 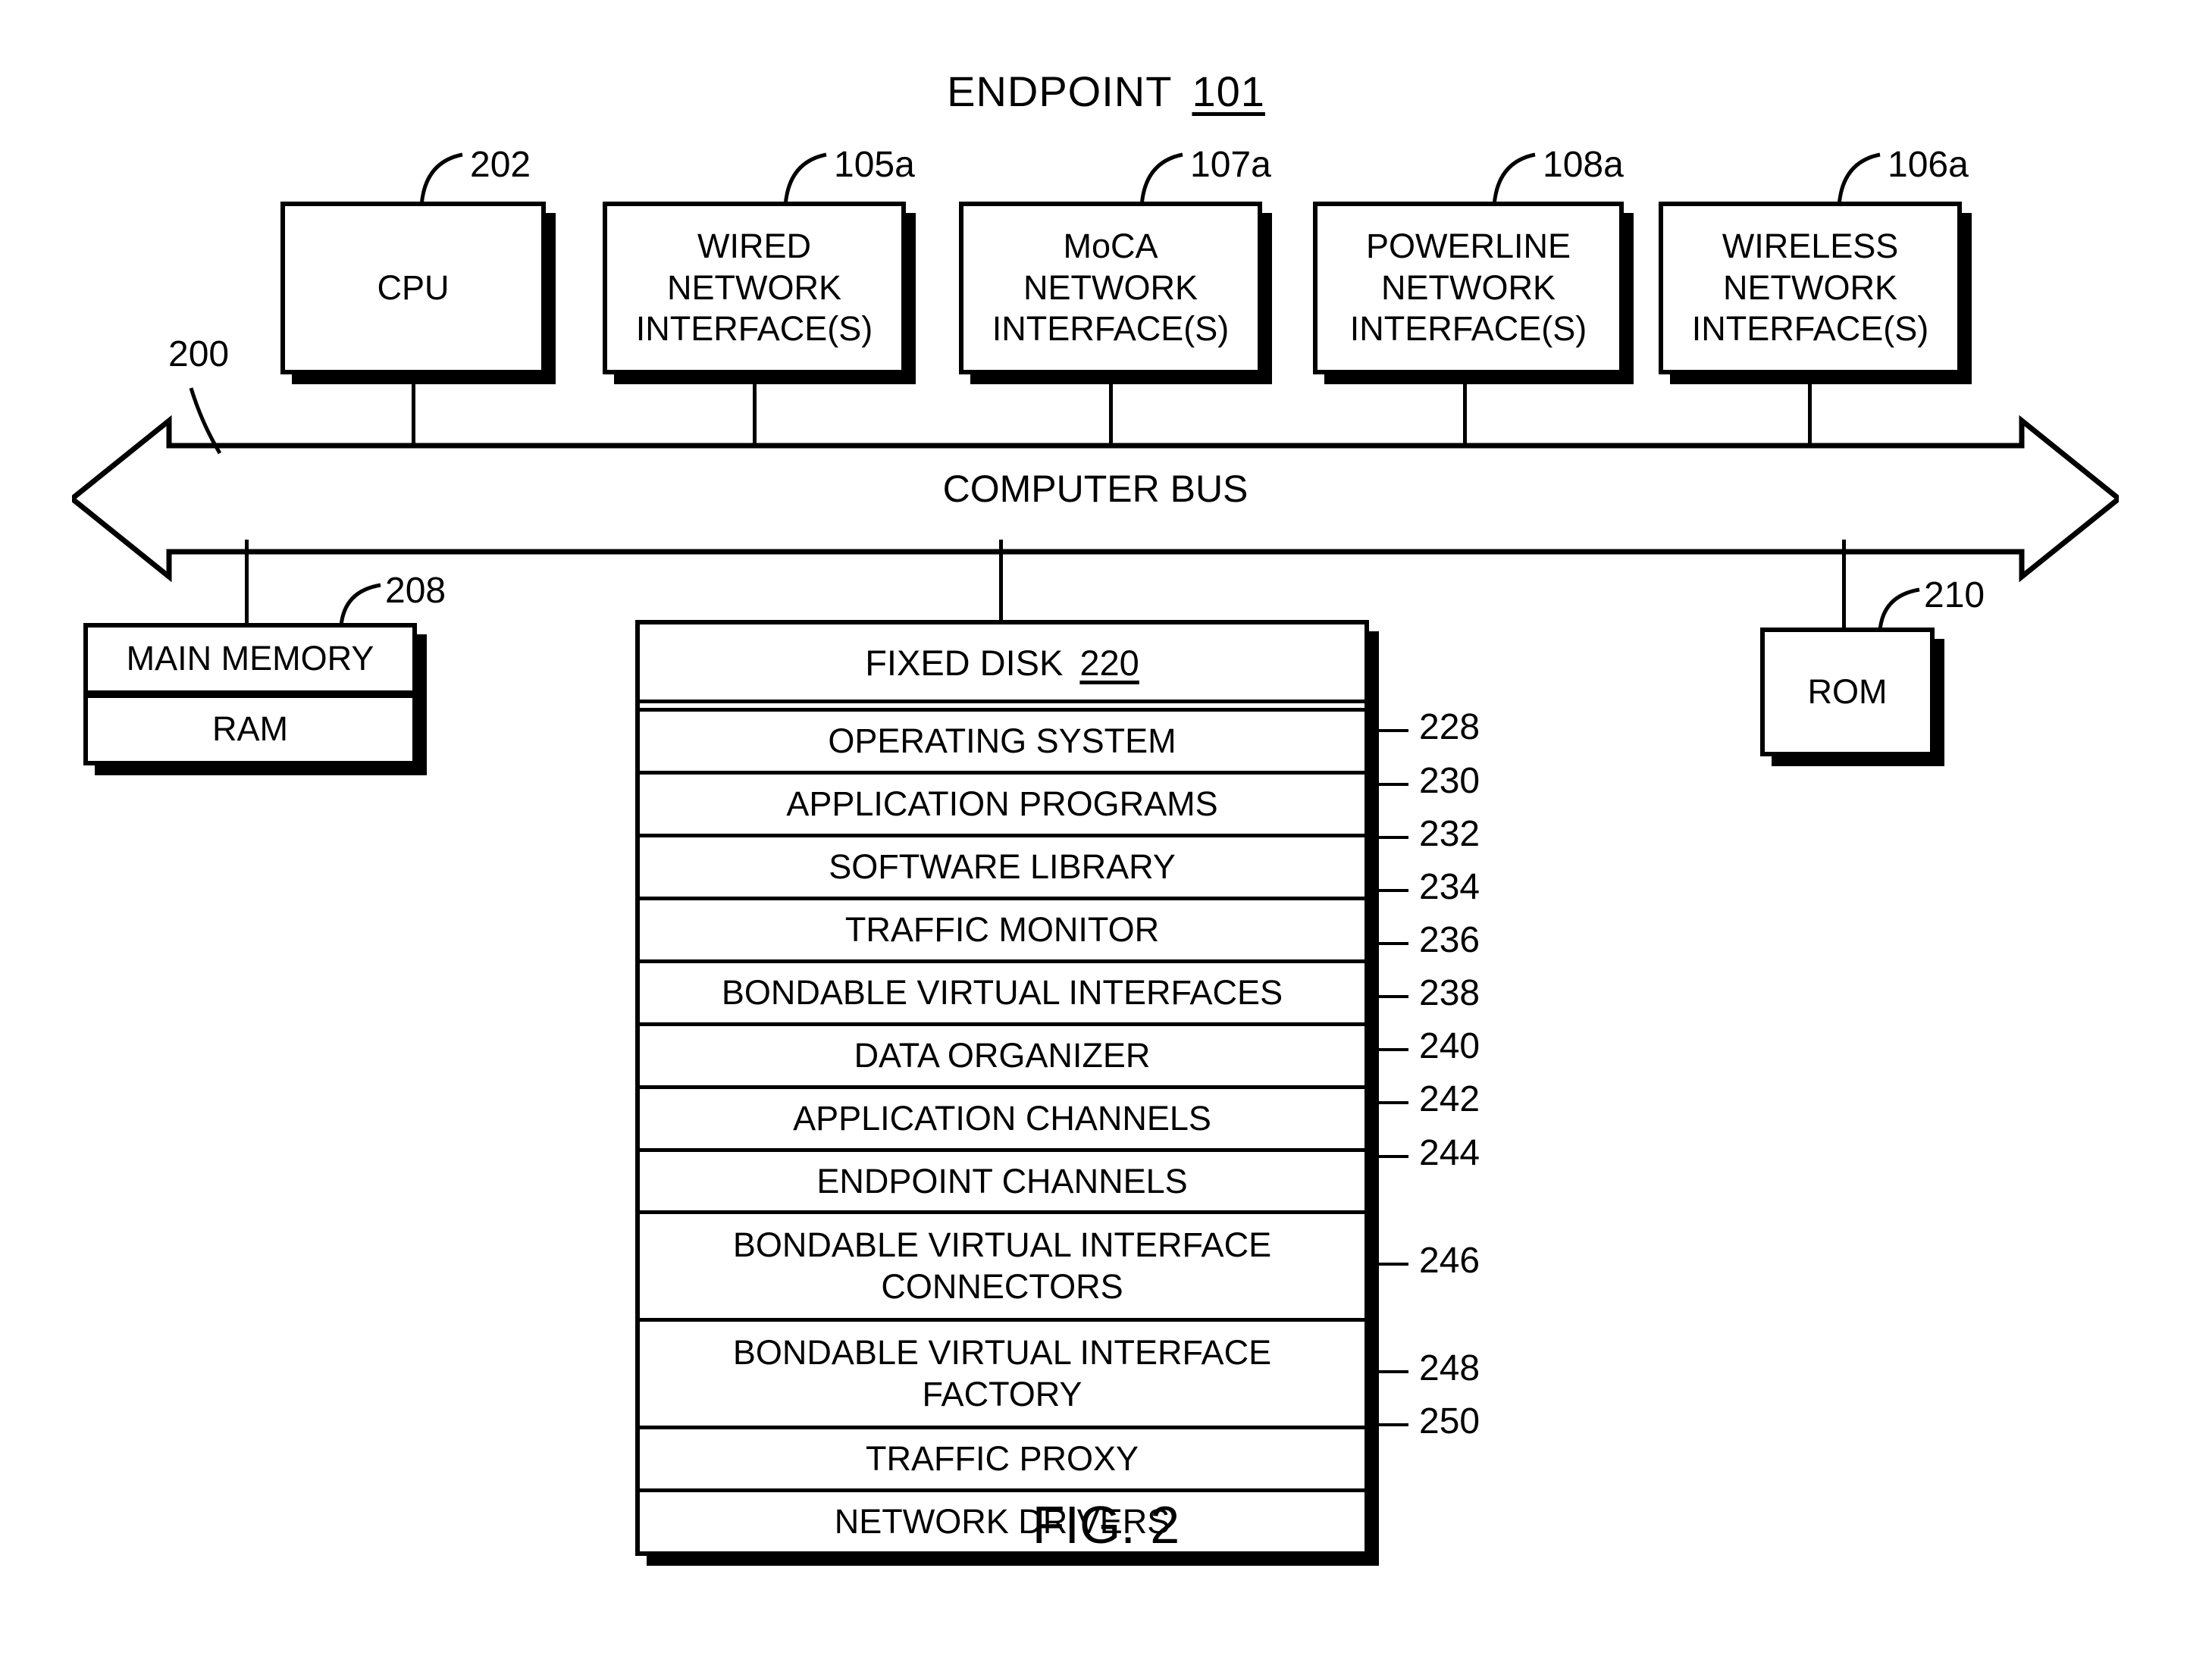 What do you see at coordinates (1002, 806) in the screenshot?
I see `fixed-disk-row: APPLICATION PROGRAMS` at bounding box center [1002, 806].